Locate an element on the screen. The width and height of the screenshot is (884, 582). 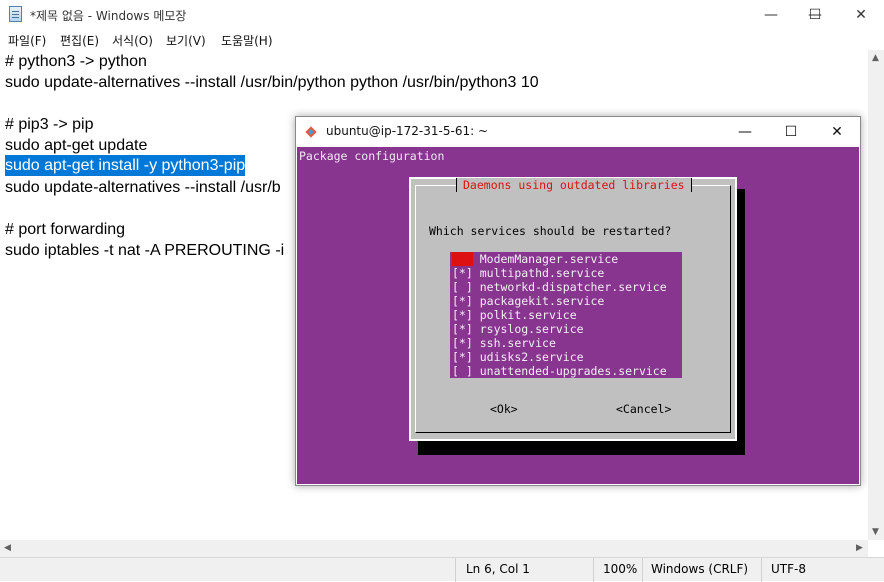
service-item: [*] udisks2.service is located at coordinates (518, 357).